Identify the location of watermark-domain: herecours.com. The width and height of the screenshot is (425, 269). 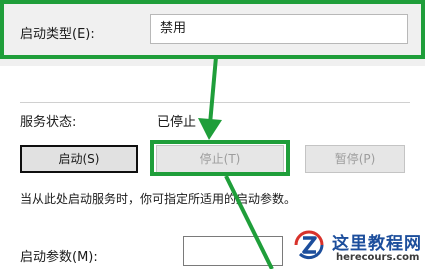
(378, 257).